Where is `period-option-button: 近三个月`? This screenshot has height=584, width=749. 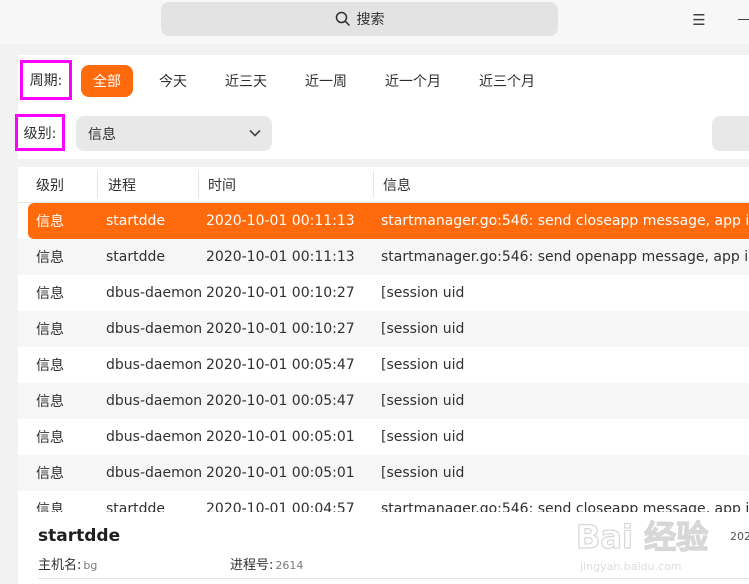
period-option-button: 近三个月 is located at coordinates (507, 81).